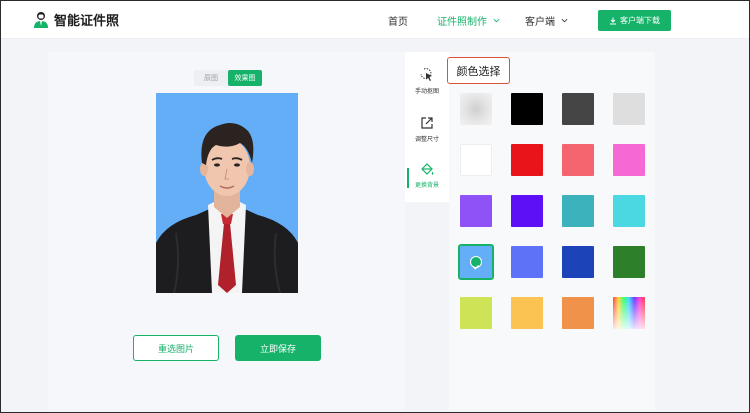 The image size is (750, 413). I want to click on color-select-title: 颜色选择, so click(478, 70).